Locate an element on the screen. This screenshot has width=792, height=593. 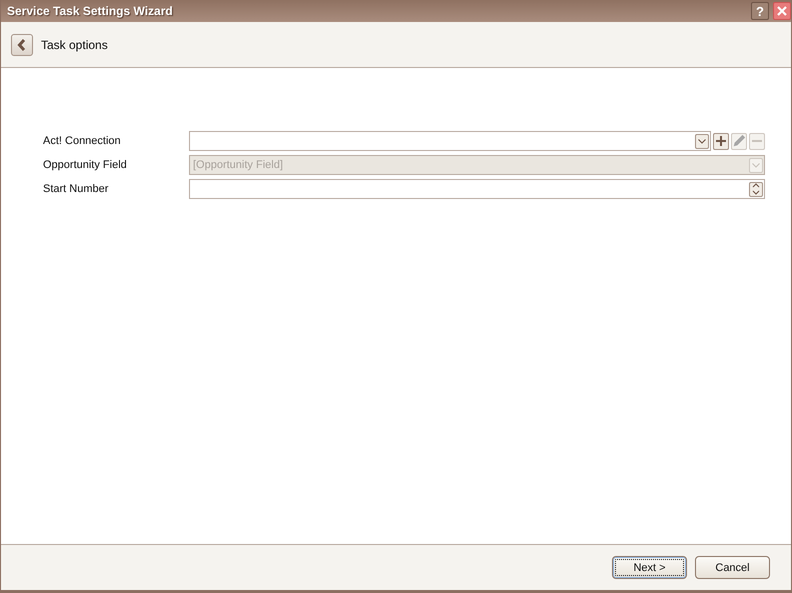
spin-button is located at coordinates (756, 189).